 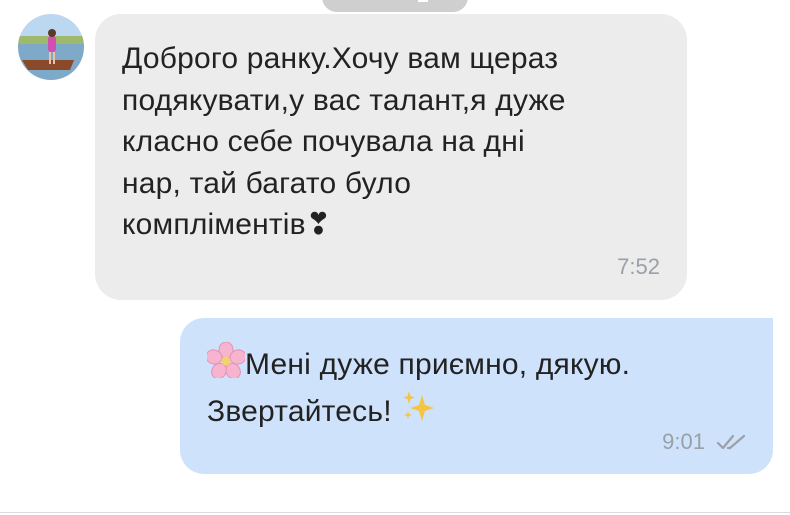 What do you see at coordinates (731, 442) in the screenshot?
I see `double-check-icon` at bounding box center [731, 442].